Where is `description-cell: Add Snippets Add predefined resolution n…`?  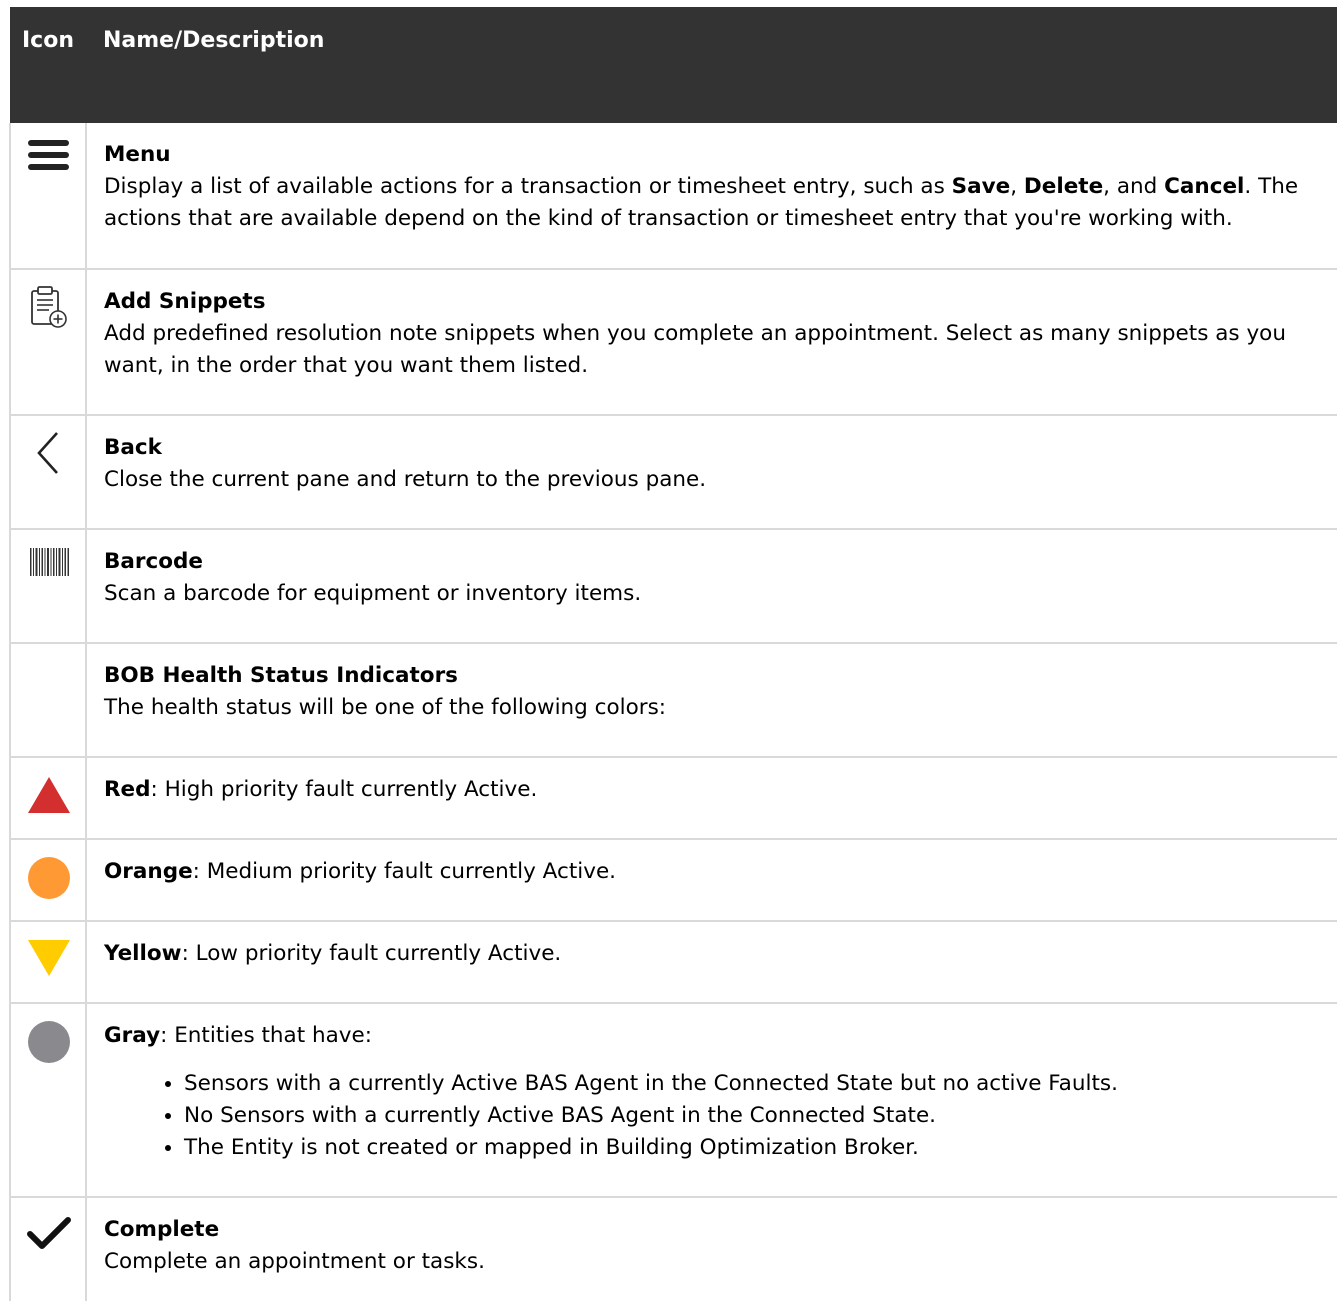 description-cell: Add Snippets Add predefined resolution n… is located at coordinates (711, 342).